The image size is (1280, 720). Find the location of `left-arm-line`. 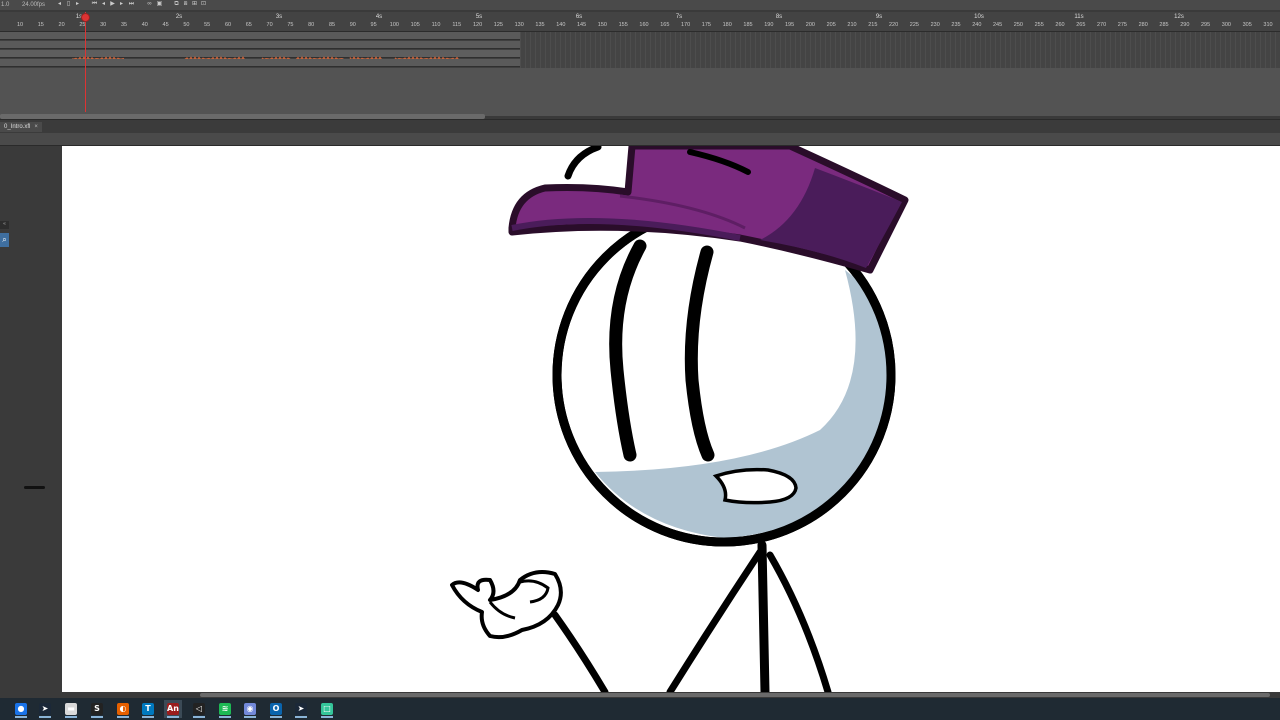

left-arm-line is located at coordinates (715, 620).